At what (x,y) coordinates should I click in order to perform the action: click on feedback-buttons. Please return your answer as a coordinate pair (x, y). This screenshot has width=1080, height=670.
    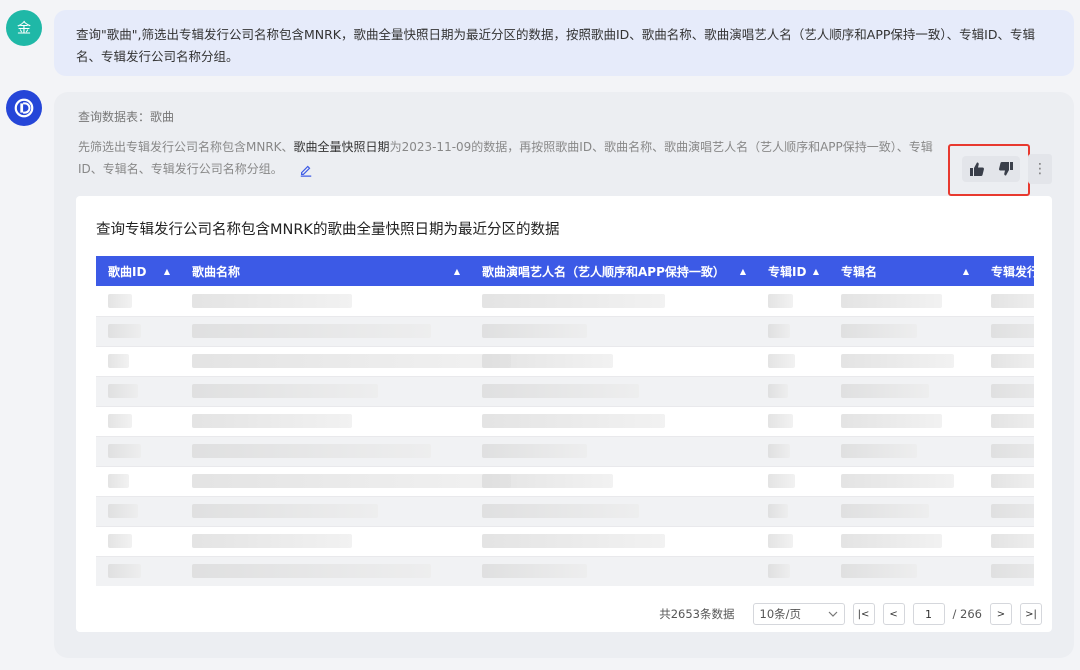
    Looking at the image, I should click on (991, 169).